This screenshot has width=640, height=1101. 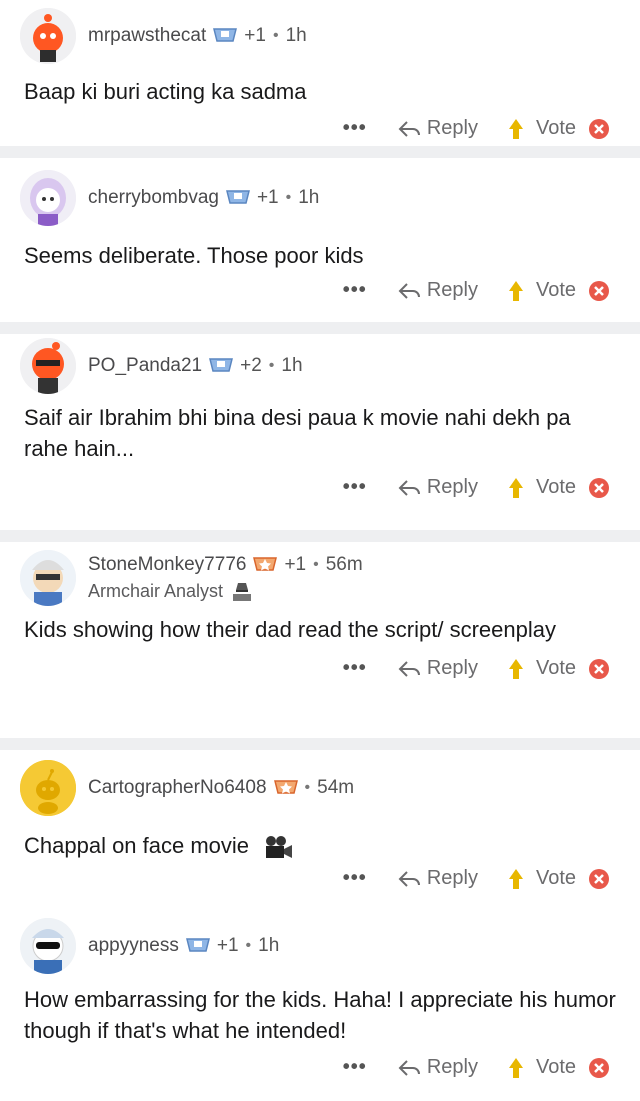 I want to click on username: StoneMonkey7776, so click(x=167, y=565).